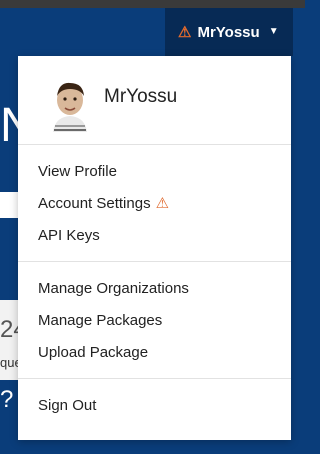  What do you see at coordinates (70, 106) in the screenshot?
I see `avatar` at bounding box center [70, 106].